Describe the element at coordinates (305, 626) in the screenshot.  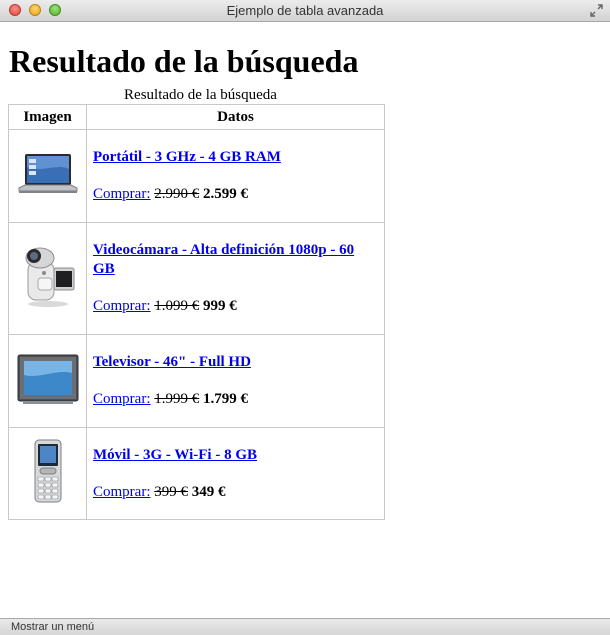
I see `status-bar: Mostrar un menú` at that location.